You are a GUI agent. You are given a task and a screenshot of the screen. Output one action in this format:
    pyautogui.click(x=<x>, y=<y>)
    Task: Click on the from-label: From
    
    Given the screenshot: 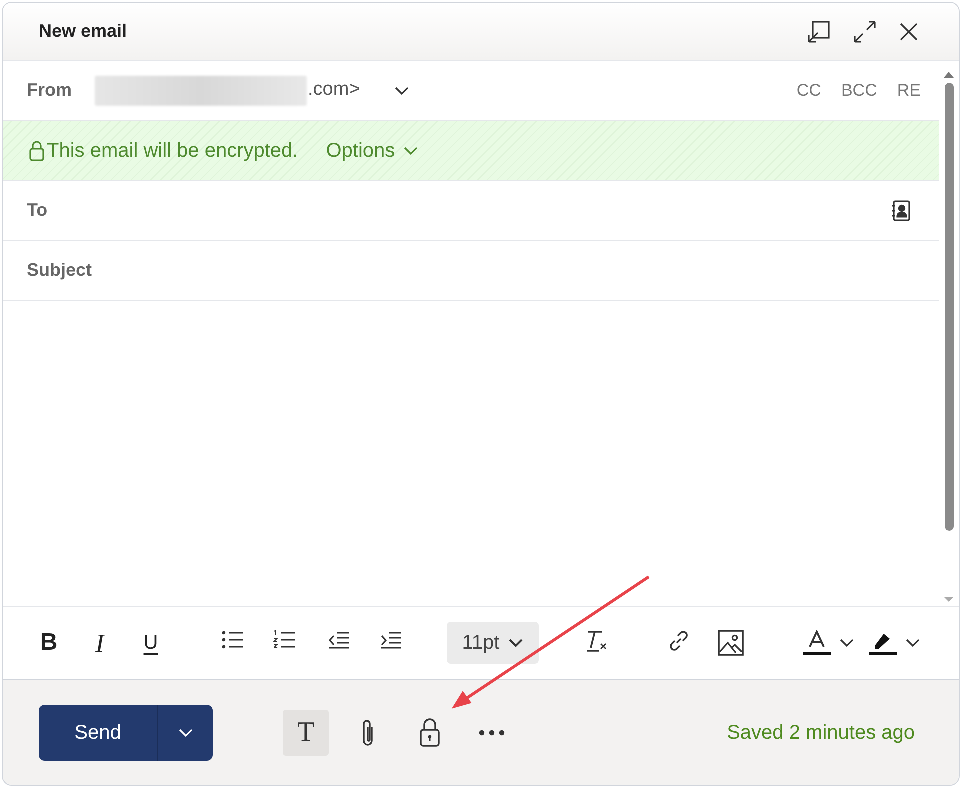 What is the action you would take?
    pyautogui.click(x=50, y=90)
    